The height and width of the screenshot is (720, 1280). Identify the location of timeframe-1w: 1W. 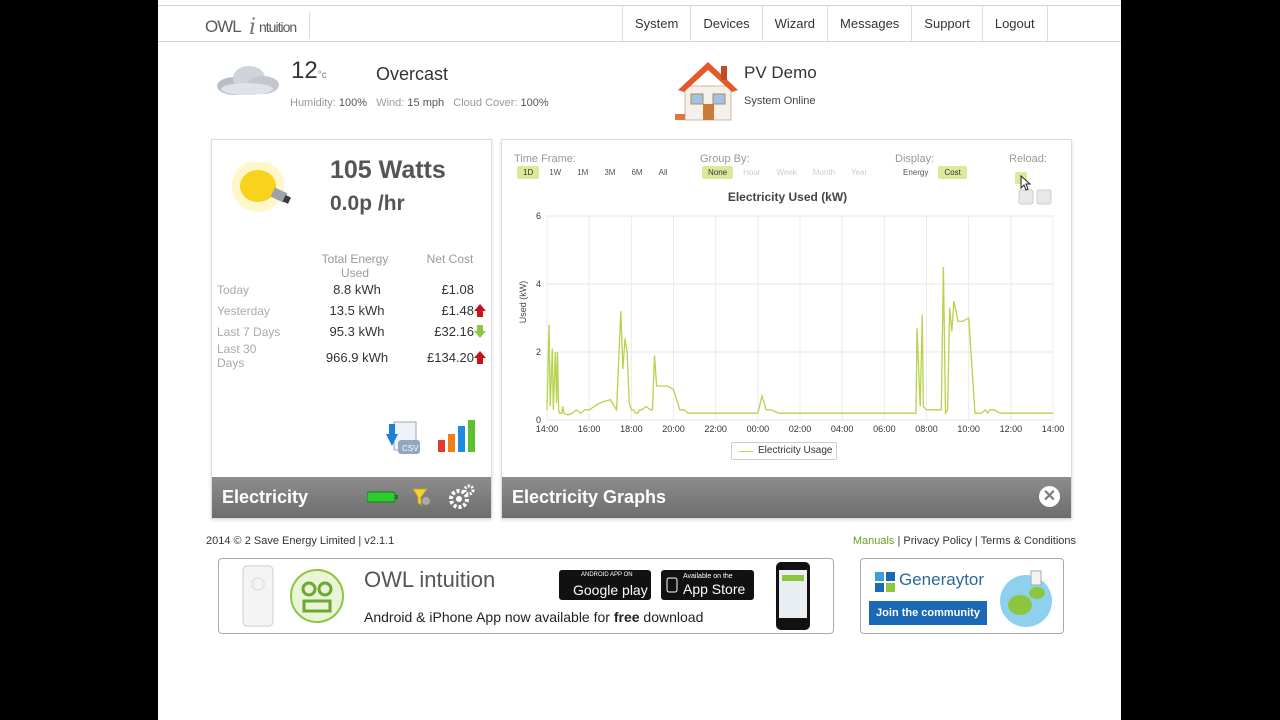
(555, 172).